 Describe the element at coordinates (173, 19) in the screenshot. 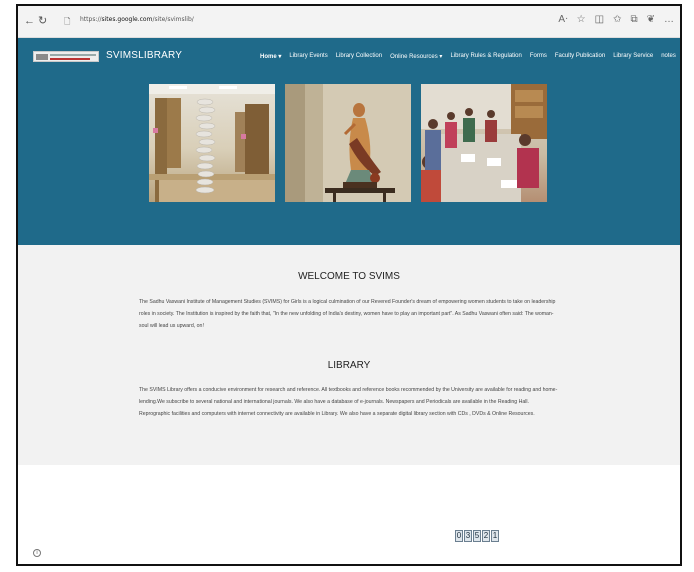

I see `url-path: /site/svimslib/` at that location.